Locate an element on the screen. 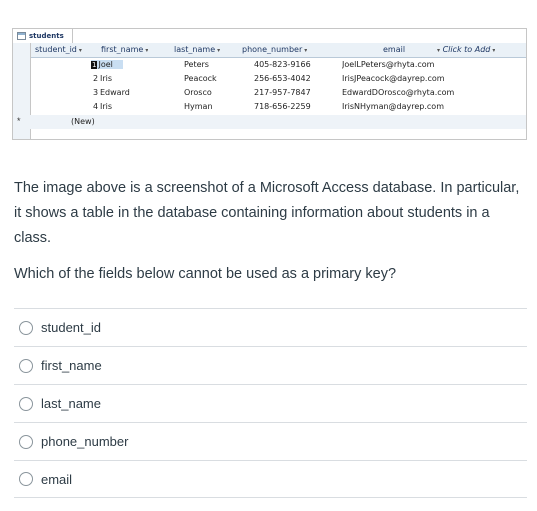 This screenshot has height=511, width=537. cell-email: JoelLPeters@rhyta.com is located at coordinates (388, 64).